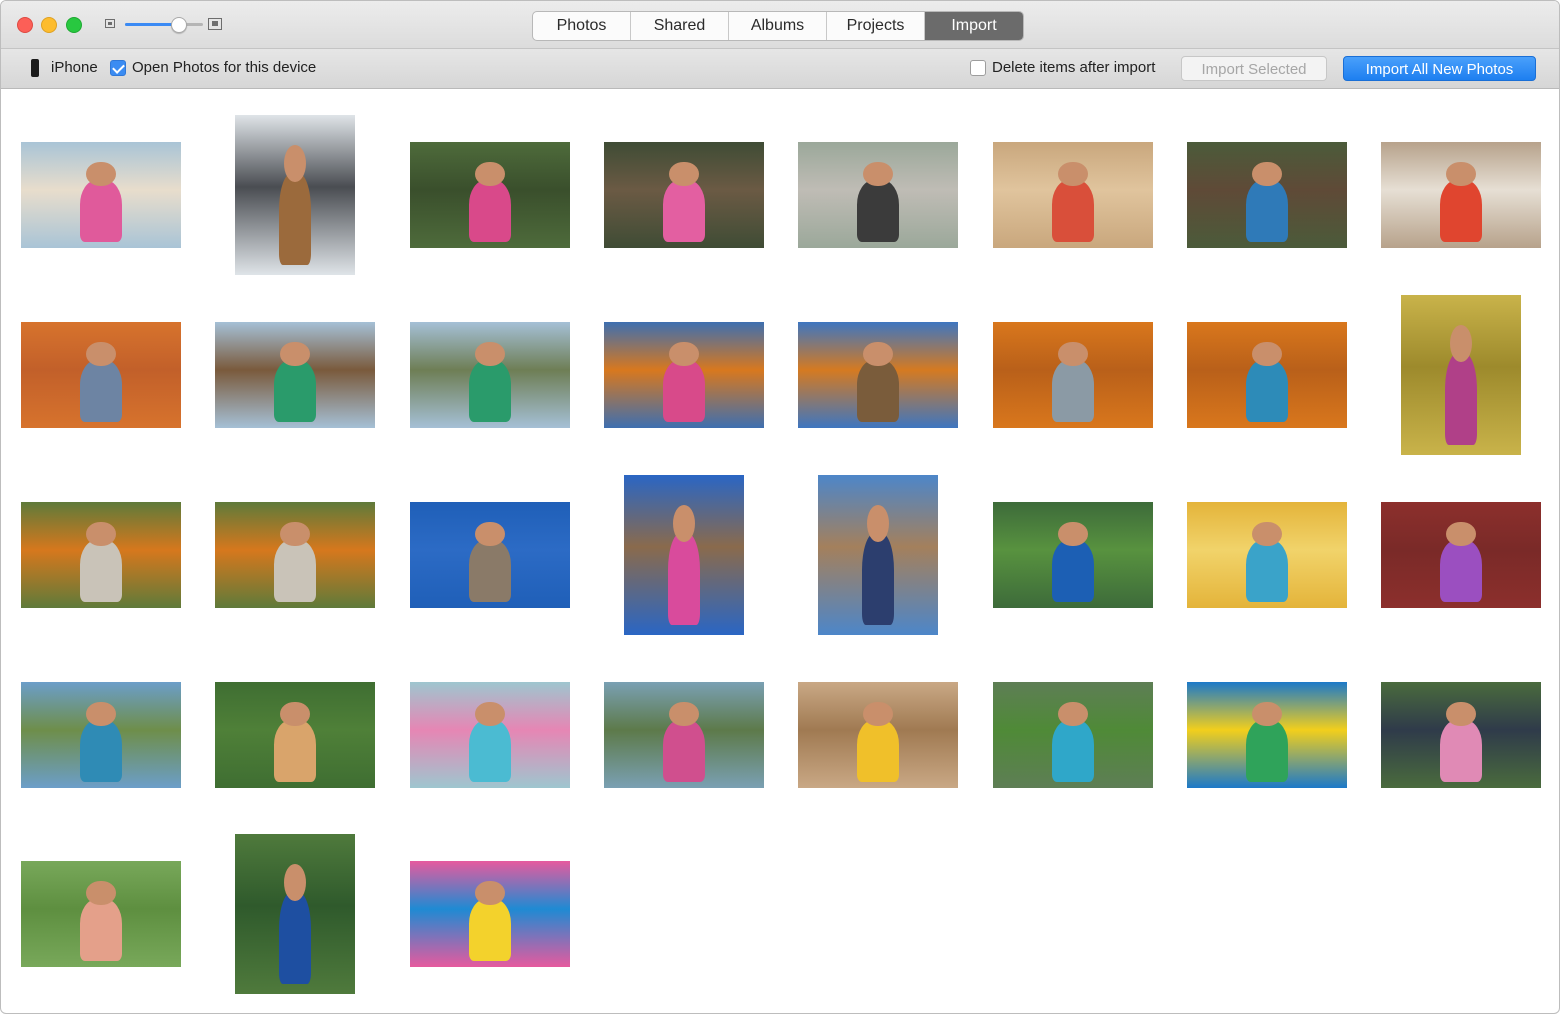 This screenshot has height=1014, width=1560. I want to click on fullscreen-window-button, so click(74, 25).